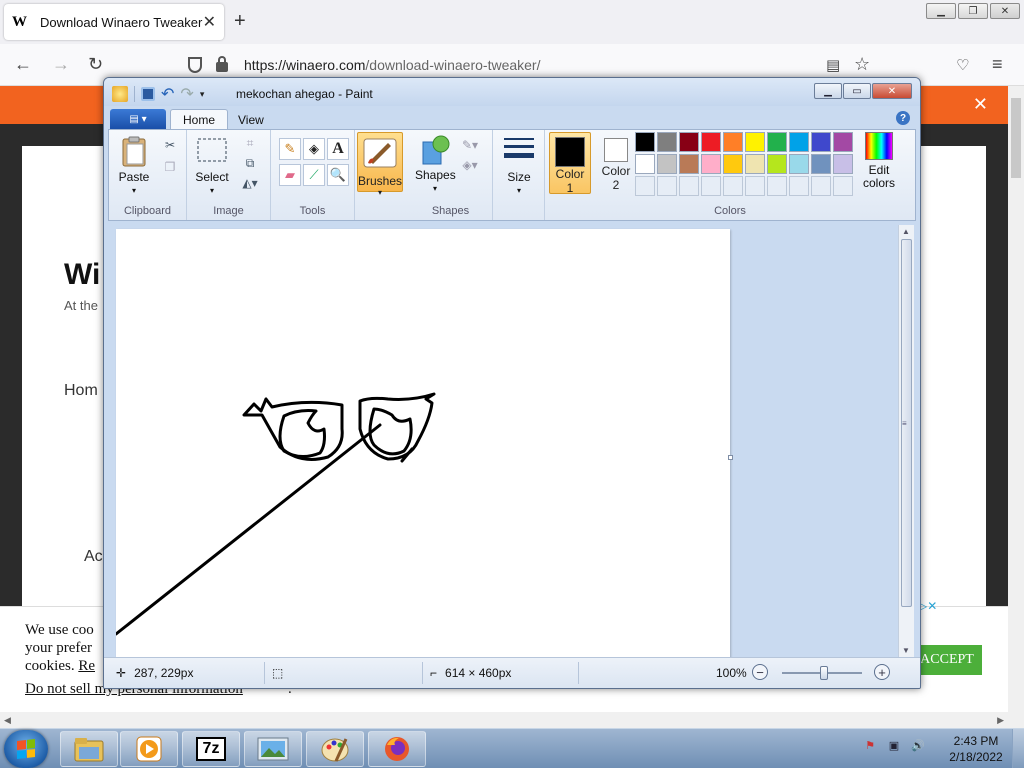 This screenshot has height=768, width=1024. I want to click on color-picker-icon: ⟋, so click(314, 175).